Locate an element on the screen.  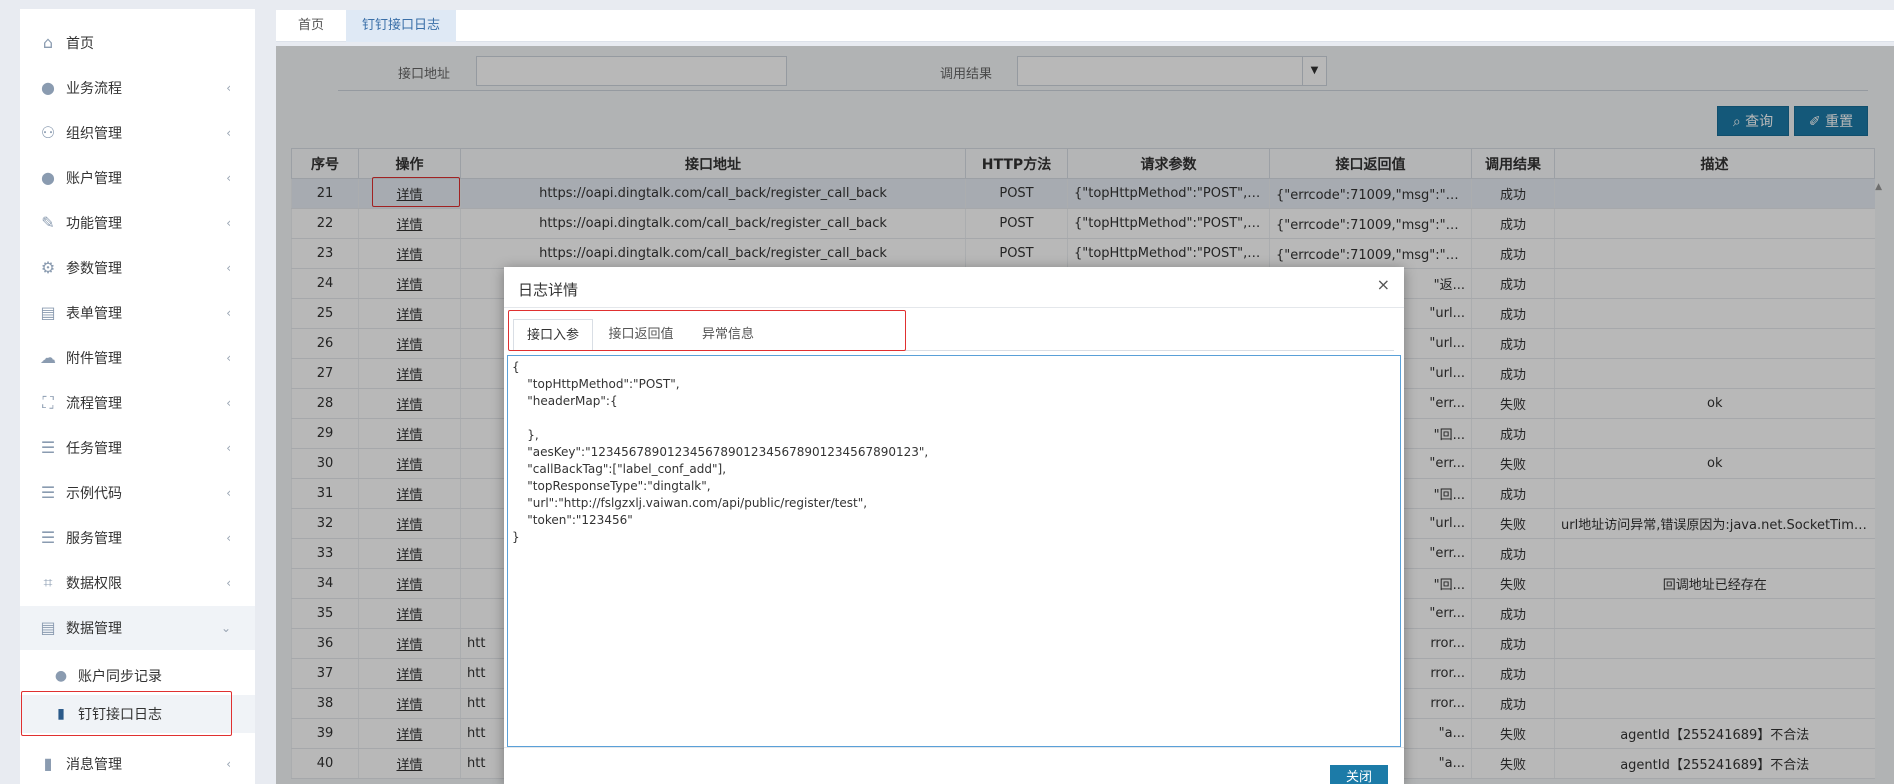
users-group-icon: ⚇ is located at coordinates (48, 132).